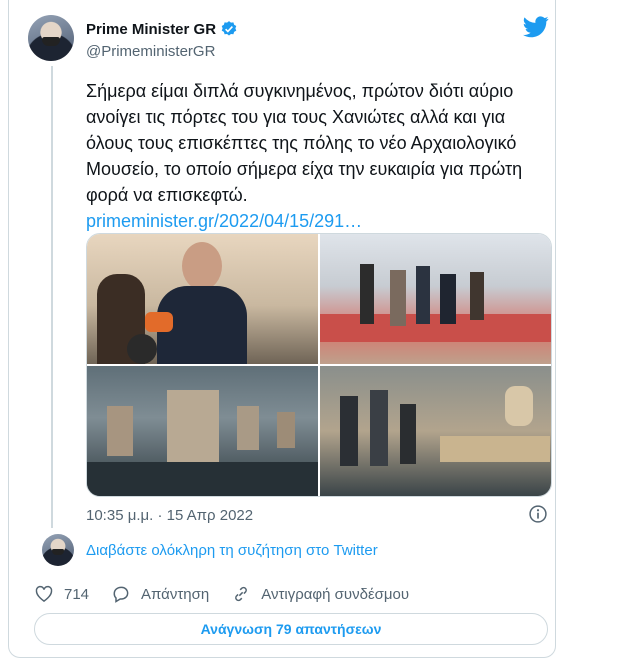  What do you see at coordinates (536, 27) in the screenshot?
I see `twitter-logo-icon` at bounding box center [536, 27].